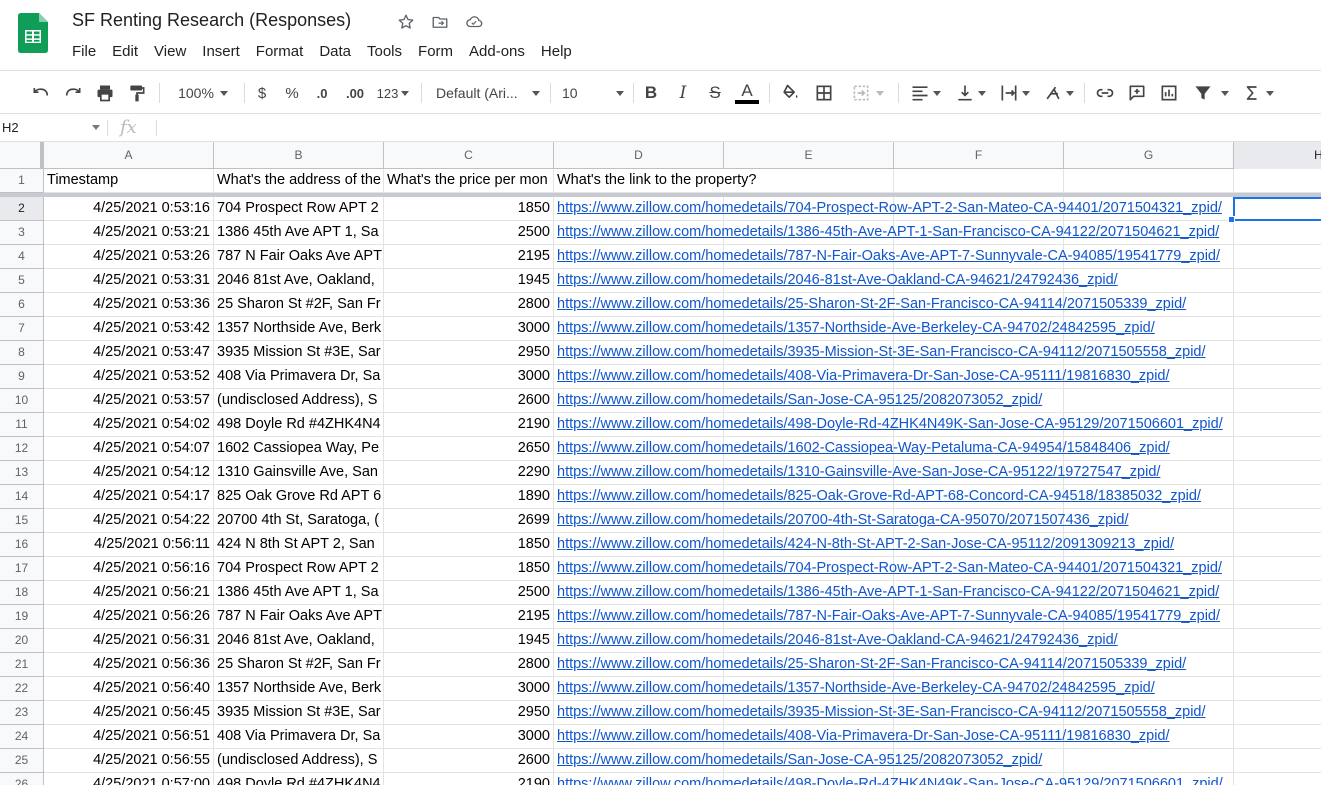  What do you see at coordinates (129, 497) in the screenshot?
I see `timestamp-cell: 4/25/2021 0:54:17` at bounding box center [129, 497].